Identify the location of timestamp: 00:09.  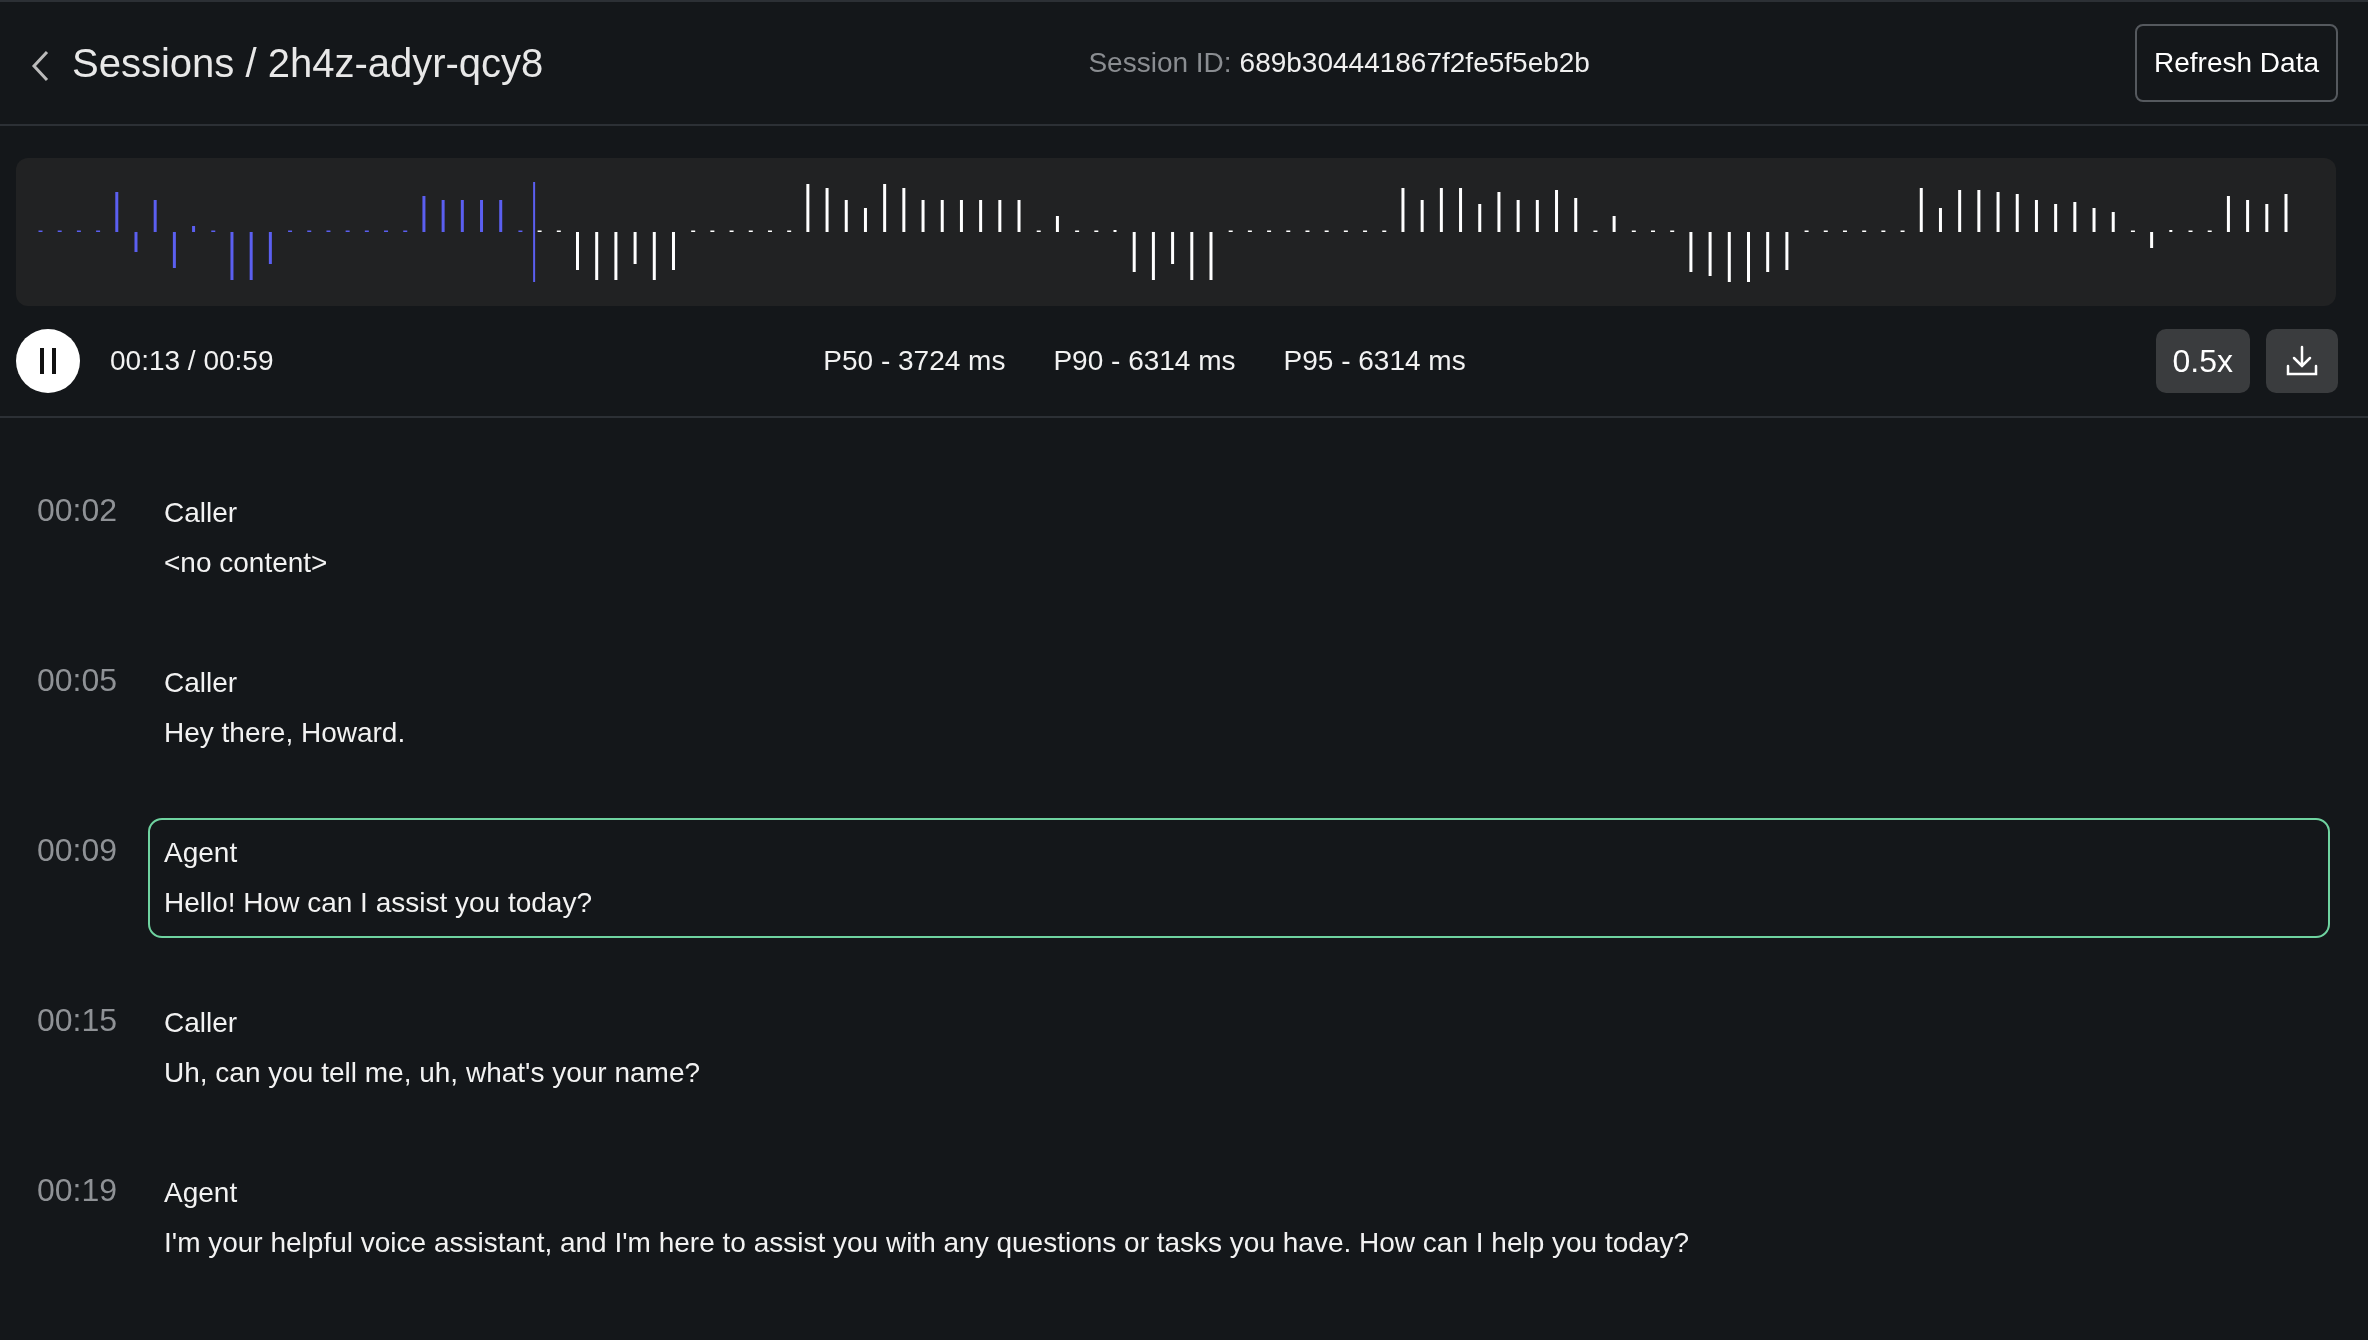
(76, 850).